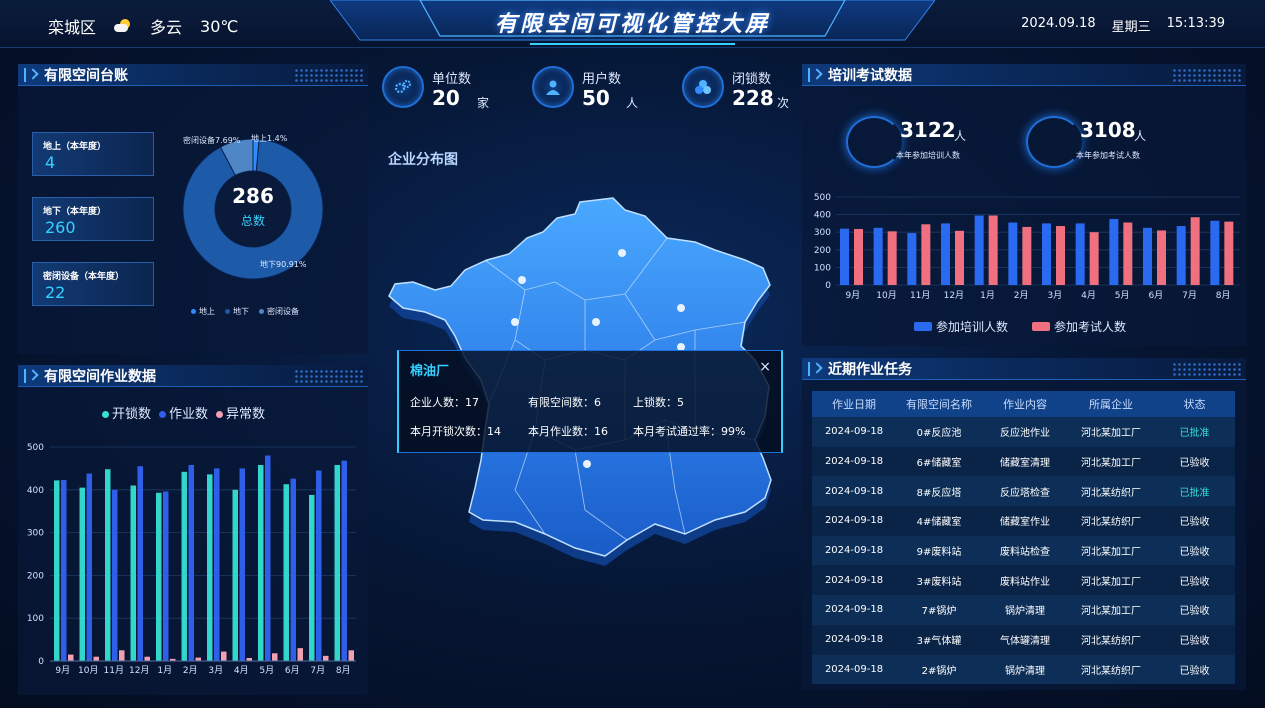 The height and width of the screenshot is (708, 1265). What do you see at coordinates (1023, 461) in the screenshot?
I see `table-row: 2024-09-18 6#储藏室 储藏室清理 河北某加工厂 已验收` at bounding box center [1023, 461].